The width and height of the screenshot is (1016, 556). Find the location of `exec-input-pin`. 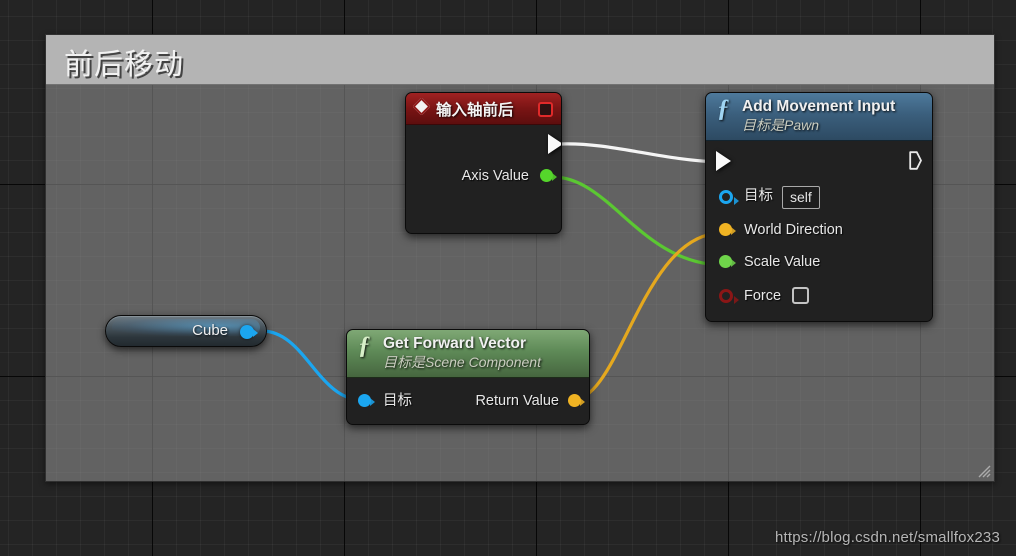

exec-input-pin is located at coordinates (723, 161).